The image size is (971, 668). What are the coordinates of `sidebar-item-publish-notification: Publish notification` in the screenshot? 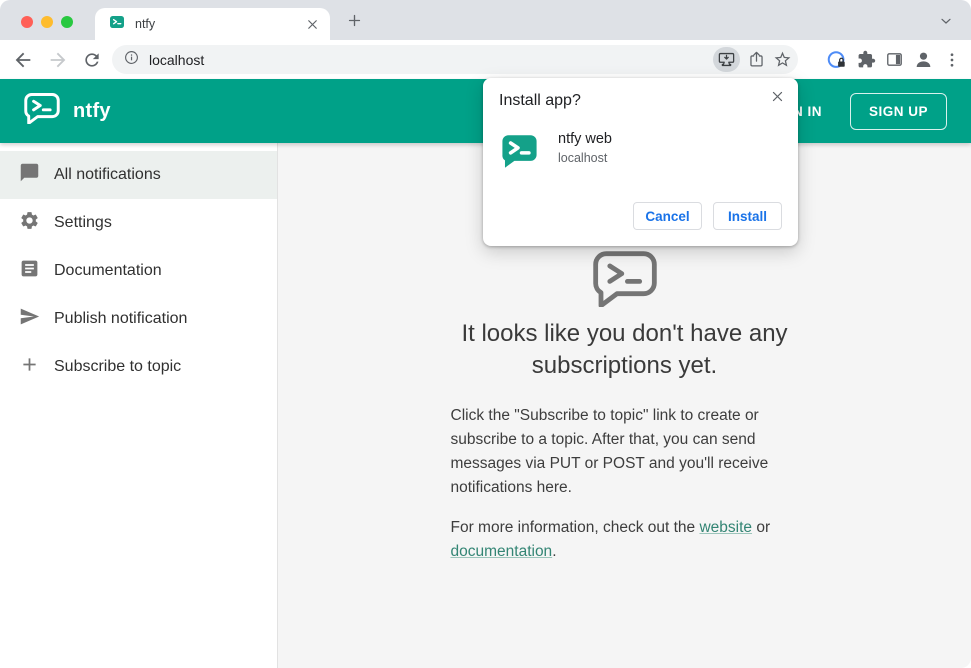 It's located at (138, 319).